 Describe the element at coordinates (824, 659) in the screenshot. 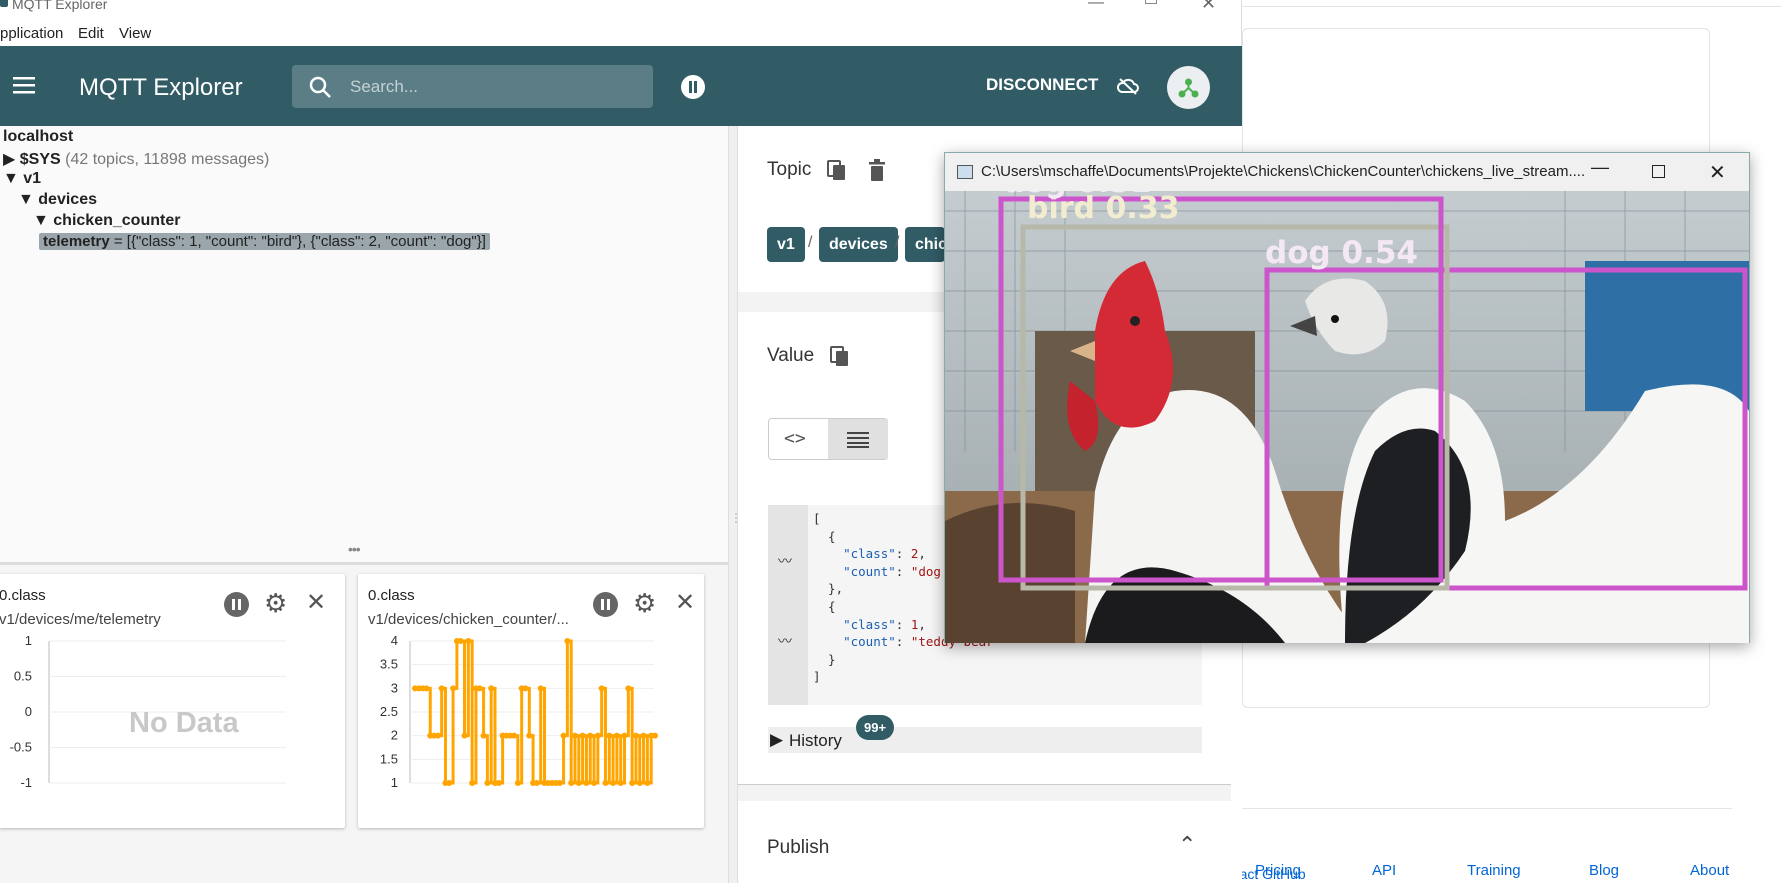

I see `code-line: }` at that location.